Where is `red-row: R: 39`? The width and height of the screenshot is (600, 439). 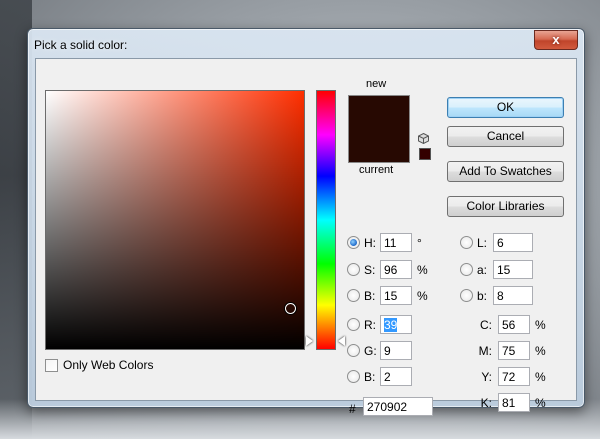 red-row: R: 39 is located at coordinates (379, 324).